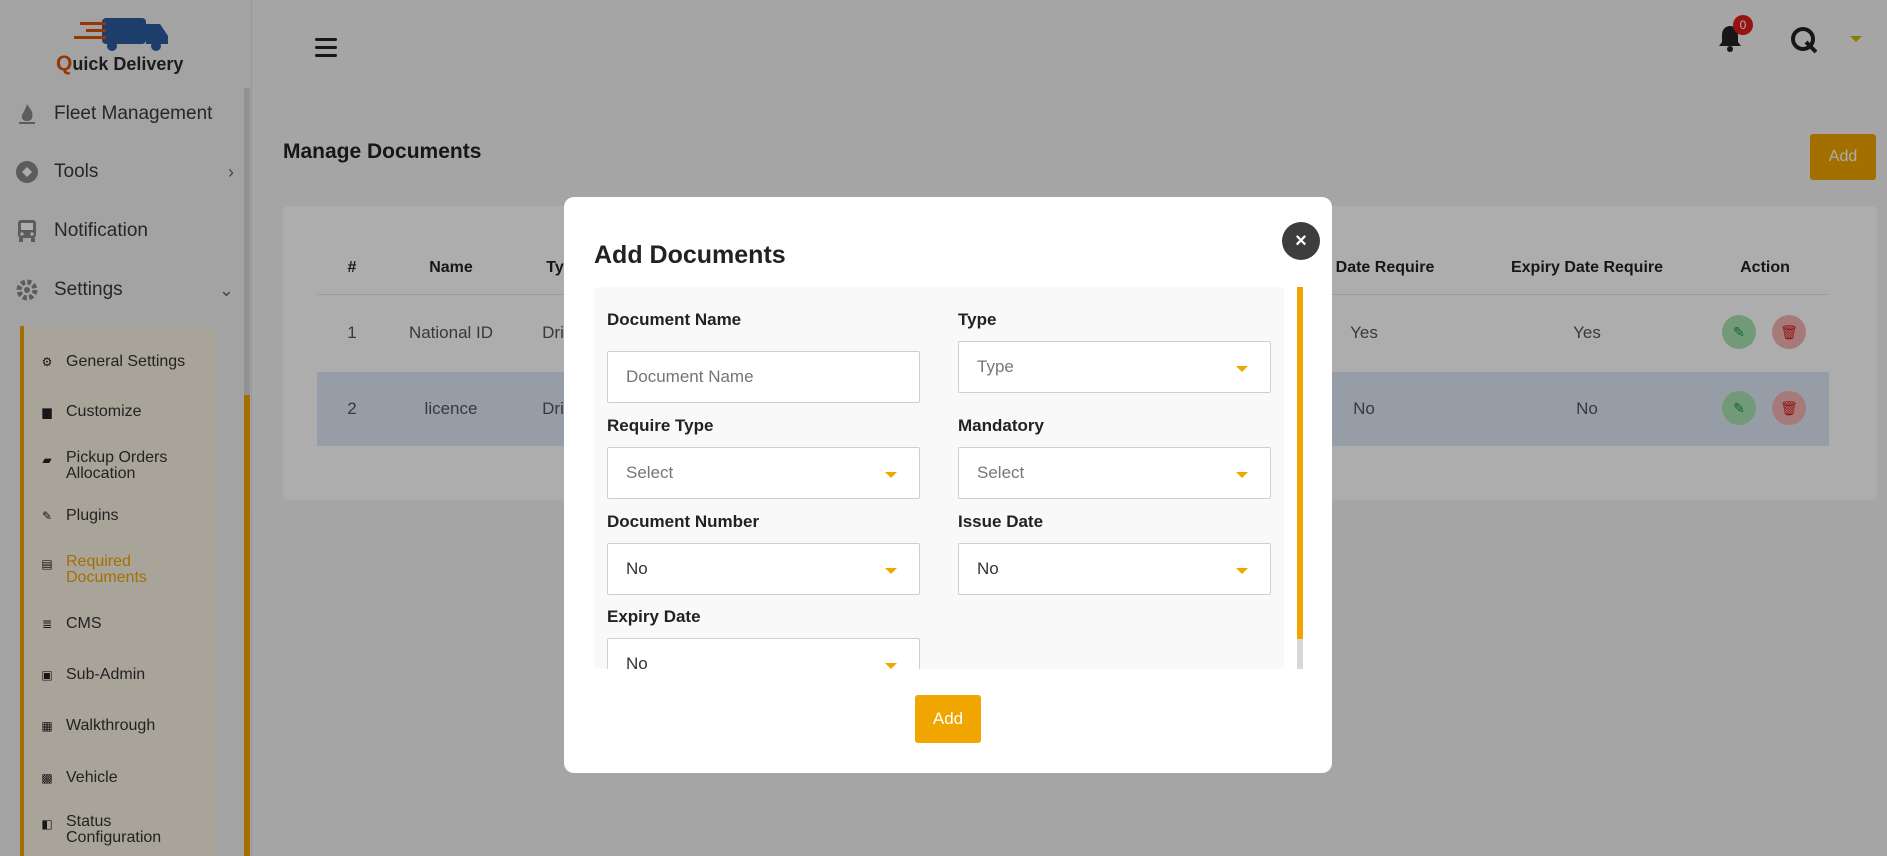 Image resolution: width=1887 pixels, height=856 pixels. What do you see at coordinates (654, 616) in the screenshot?
I see `expiry-date-label: Expiry Date` at bounding box center [654, 616].